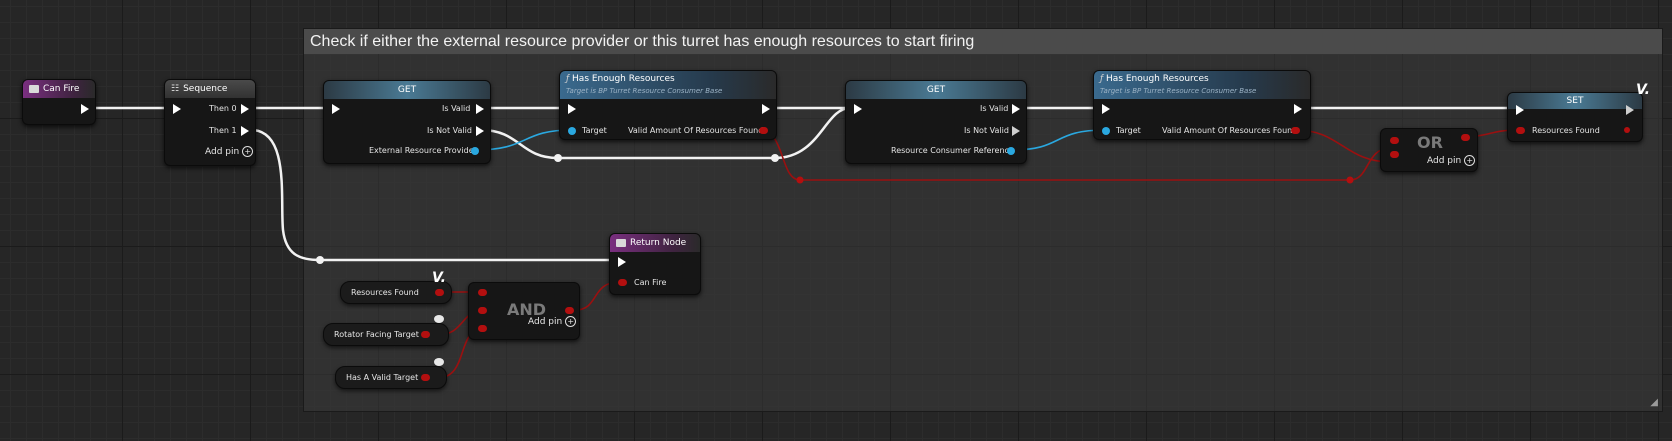  Describe the element at coordinates (1575, 101) in the screenshot. I see `node-title: SET` at that location.